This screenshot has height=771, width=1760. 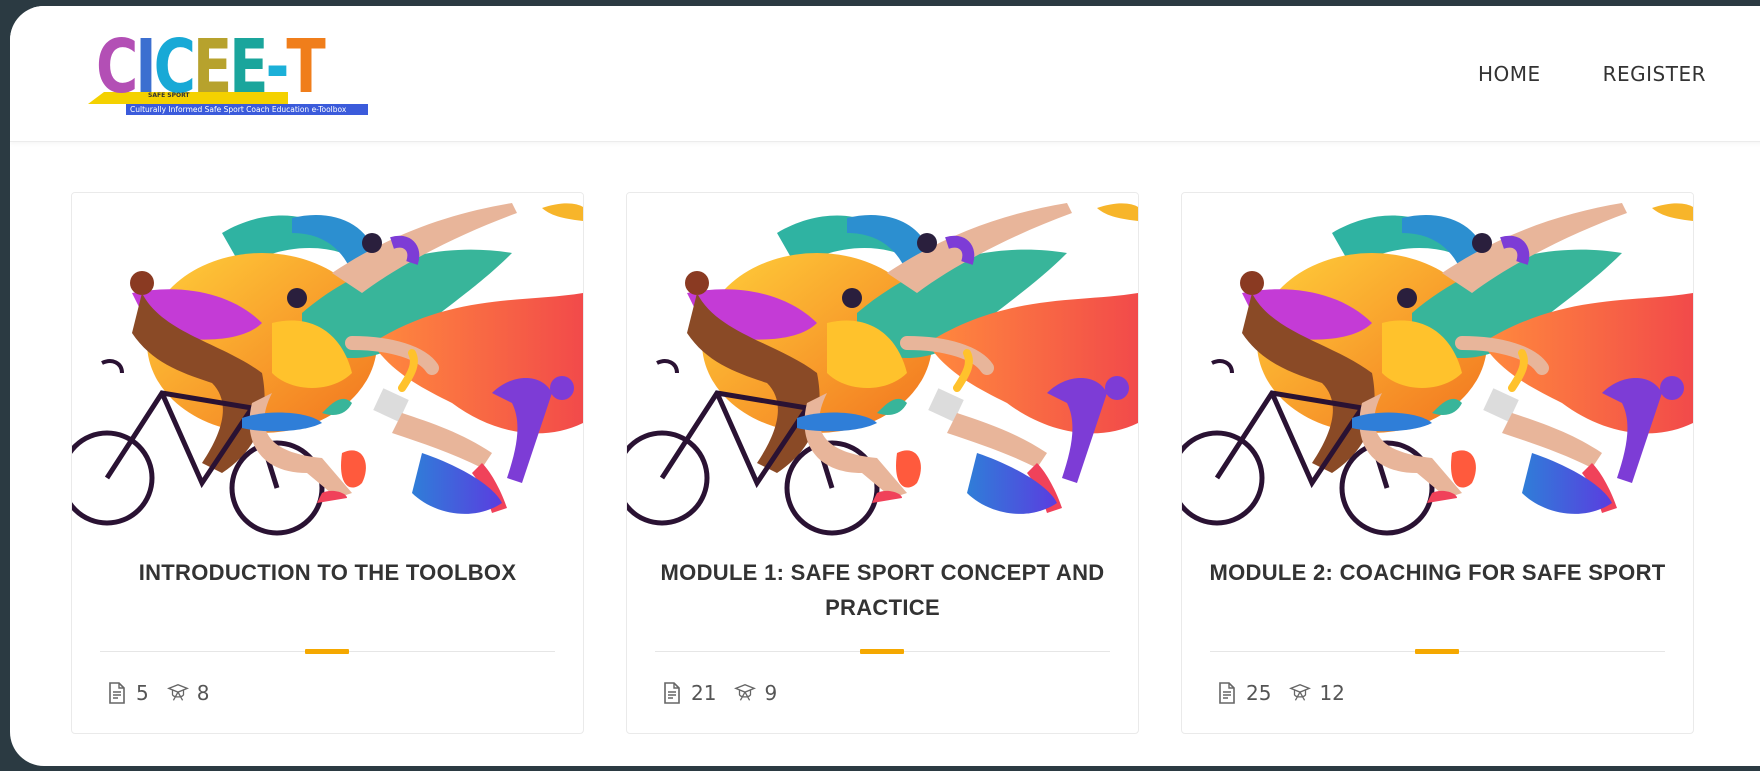 I want to click on lessons-count: 5, so click(x=142, y=693).